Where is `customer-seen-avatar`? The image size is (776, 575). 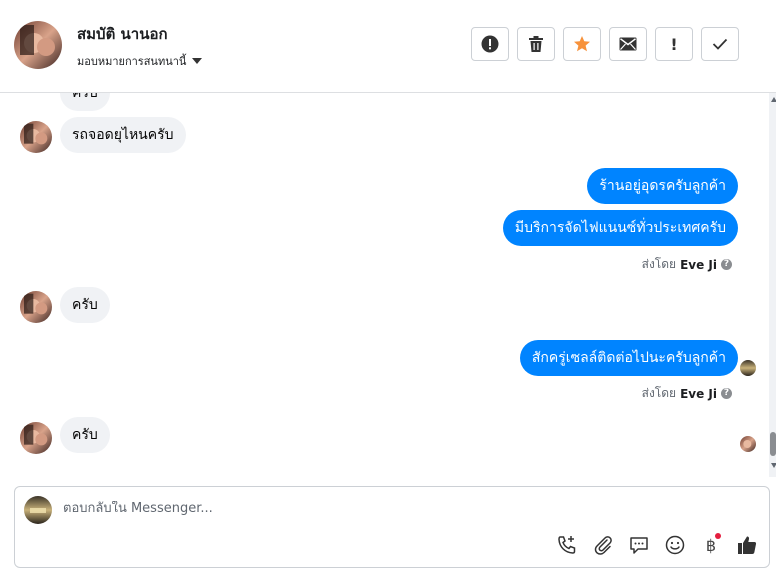 customer-seen-avatar is located at coordinates (748, 444).